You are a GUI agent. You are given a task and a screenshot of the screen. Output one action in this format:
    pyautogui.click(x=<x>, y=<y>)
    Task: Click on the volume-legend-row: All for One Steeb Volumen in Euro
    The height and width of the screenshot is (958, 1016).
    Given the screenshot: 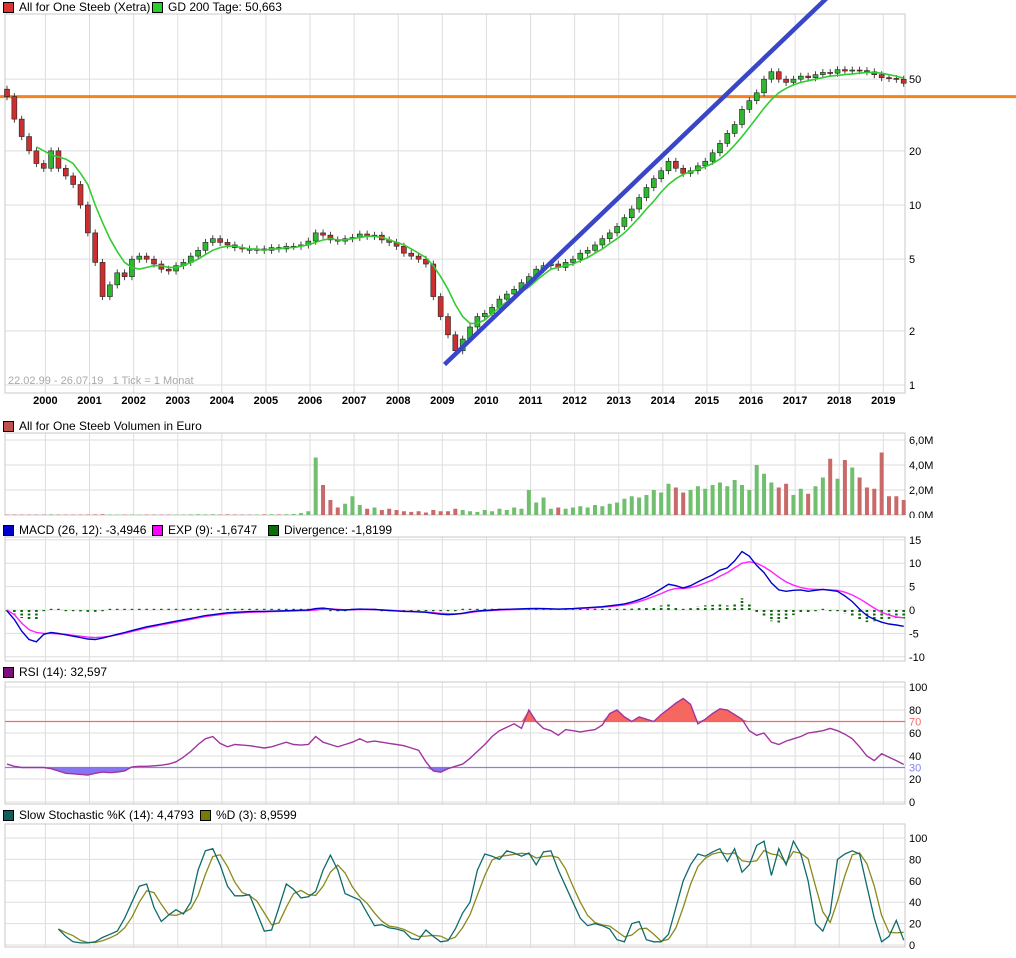 What is the action you would take?
    pyautogui.click(x=508, y=426)
    